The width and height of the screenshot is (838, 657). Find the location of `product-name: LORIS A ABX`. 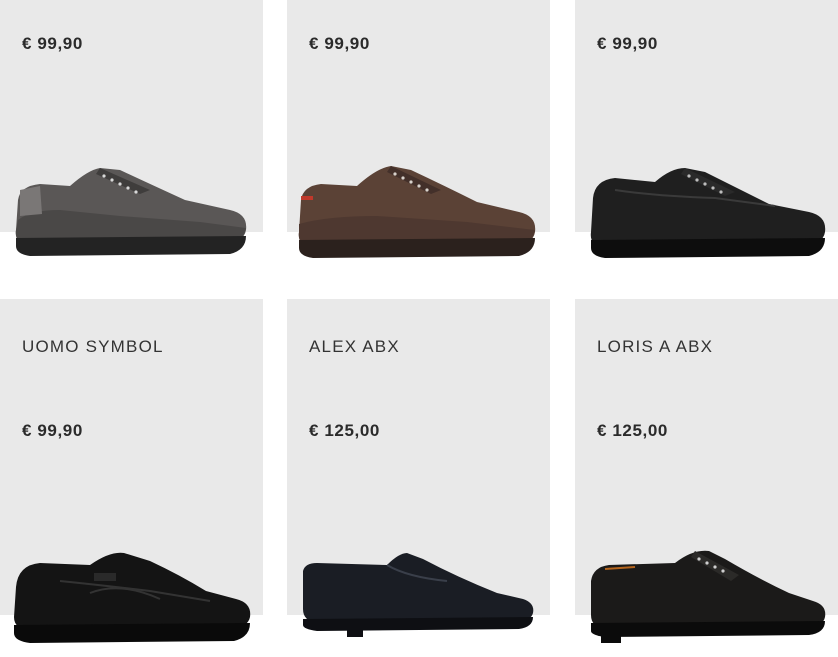

product-name: LORIS A ABX is located at coordinates (655, 347).